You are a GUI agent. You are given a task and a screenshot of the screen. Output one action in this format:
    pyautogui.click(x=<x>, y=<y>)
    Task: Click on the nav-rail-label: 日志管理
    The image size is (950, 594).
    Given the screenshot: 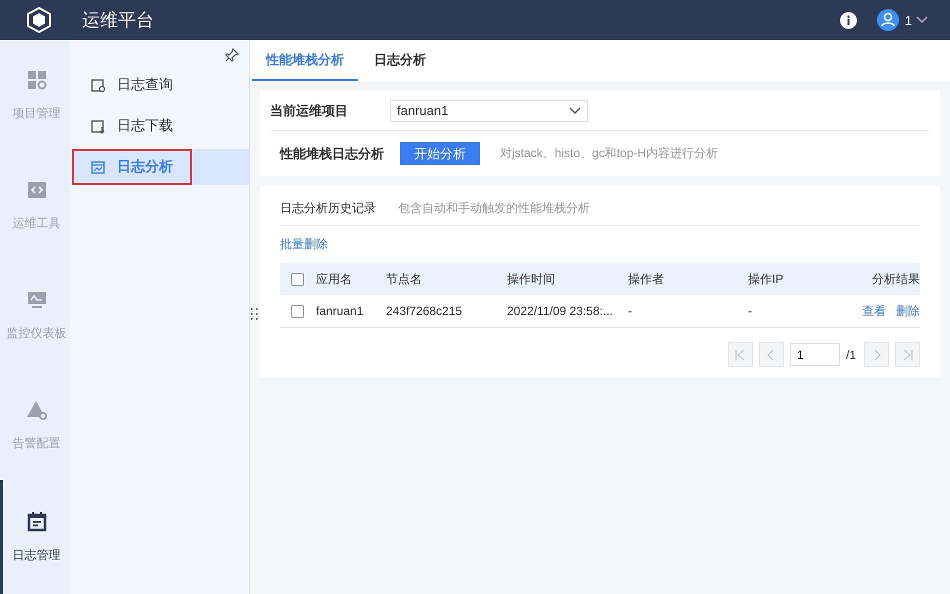 What is the action you would take?
    pyautogui.click(x=36, y=555)
    